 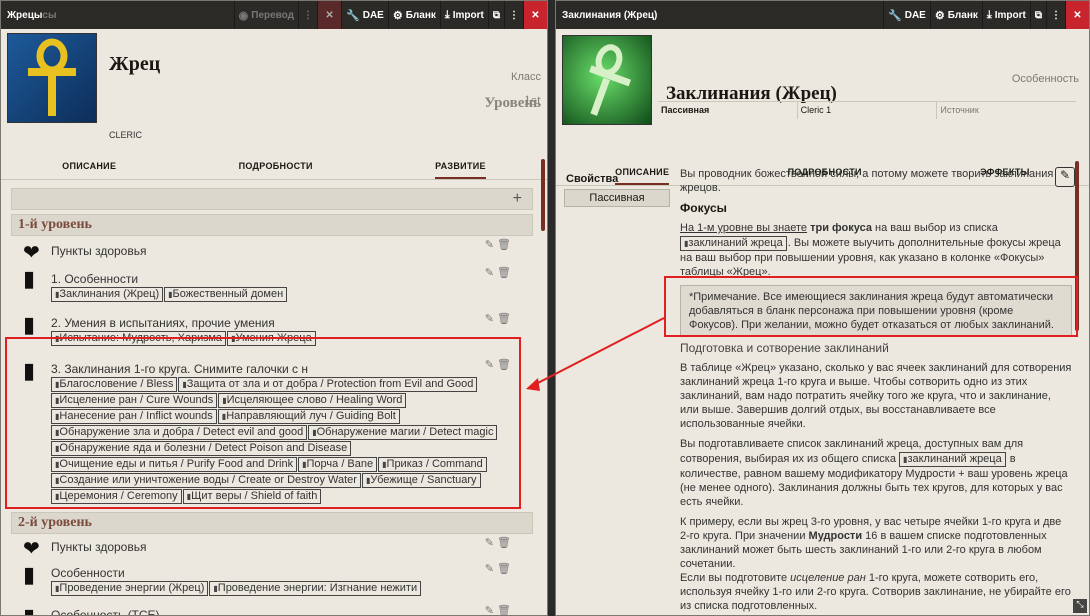 I want to click on annotation-arrow, so click(x=595, y=354).